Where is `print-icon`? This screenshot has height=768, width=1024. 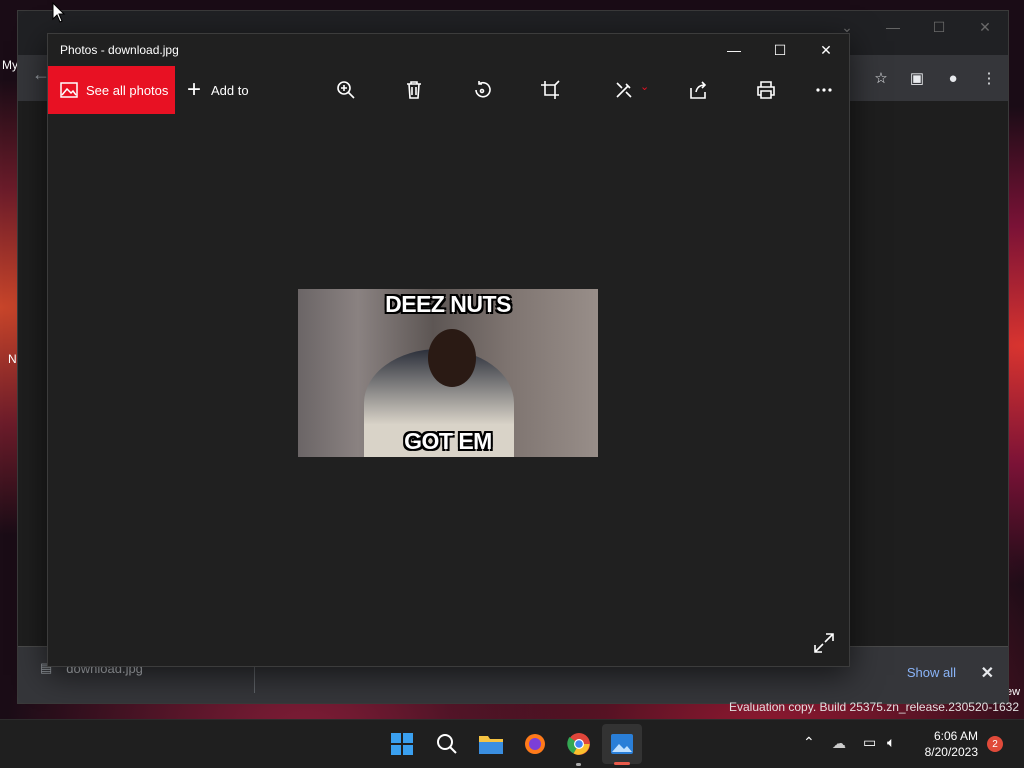 print-icon is located at coordinates (766, 90).